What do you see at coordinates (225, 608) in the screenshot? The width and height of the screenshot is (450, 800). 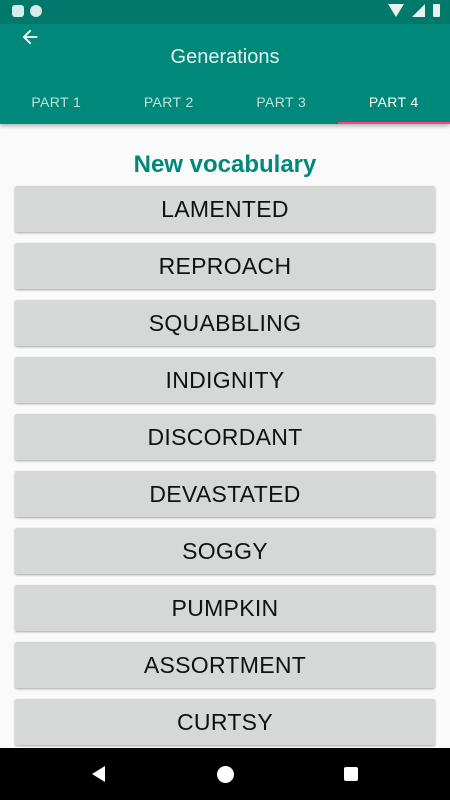 I see `word-button: PUMPKIN` at bounding box center [225, 608].